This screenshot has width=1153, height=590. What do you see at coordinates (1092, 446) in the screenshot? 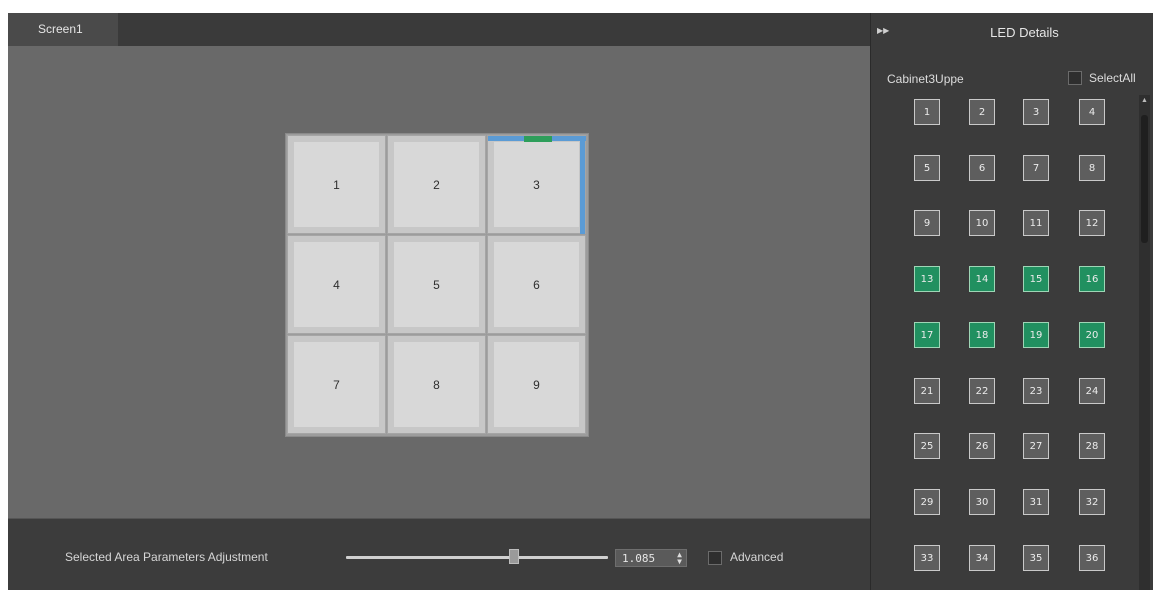
I see `led-button-28: 28` at bounding box center [1092, 446].